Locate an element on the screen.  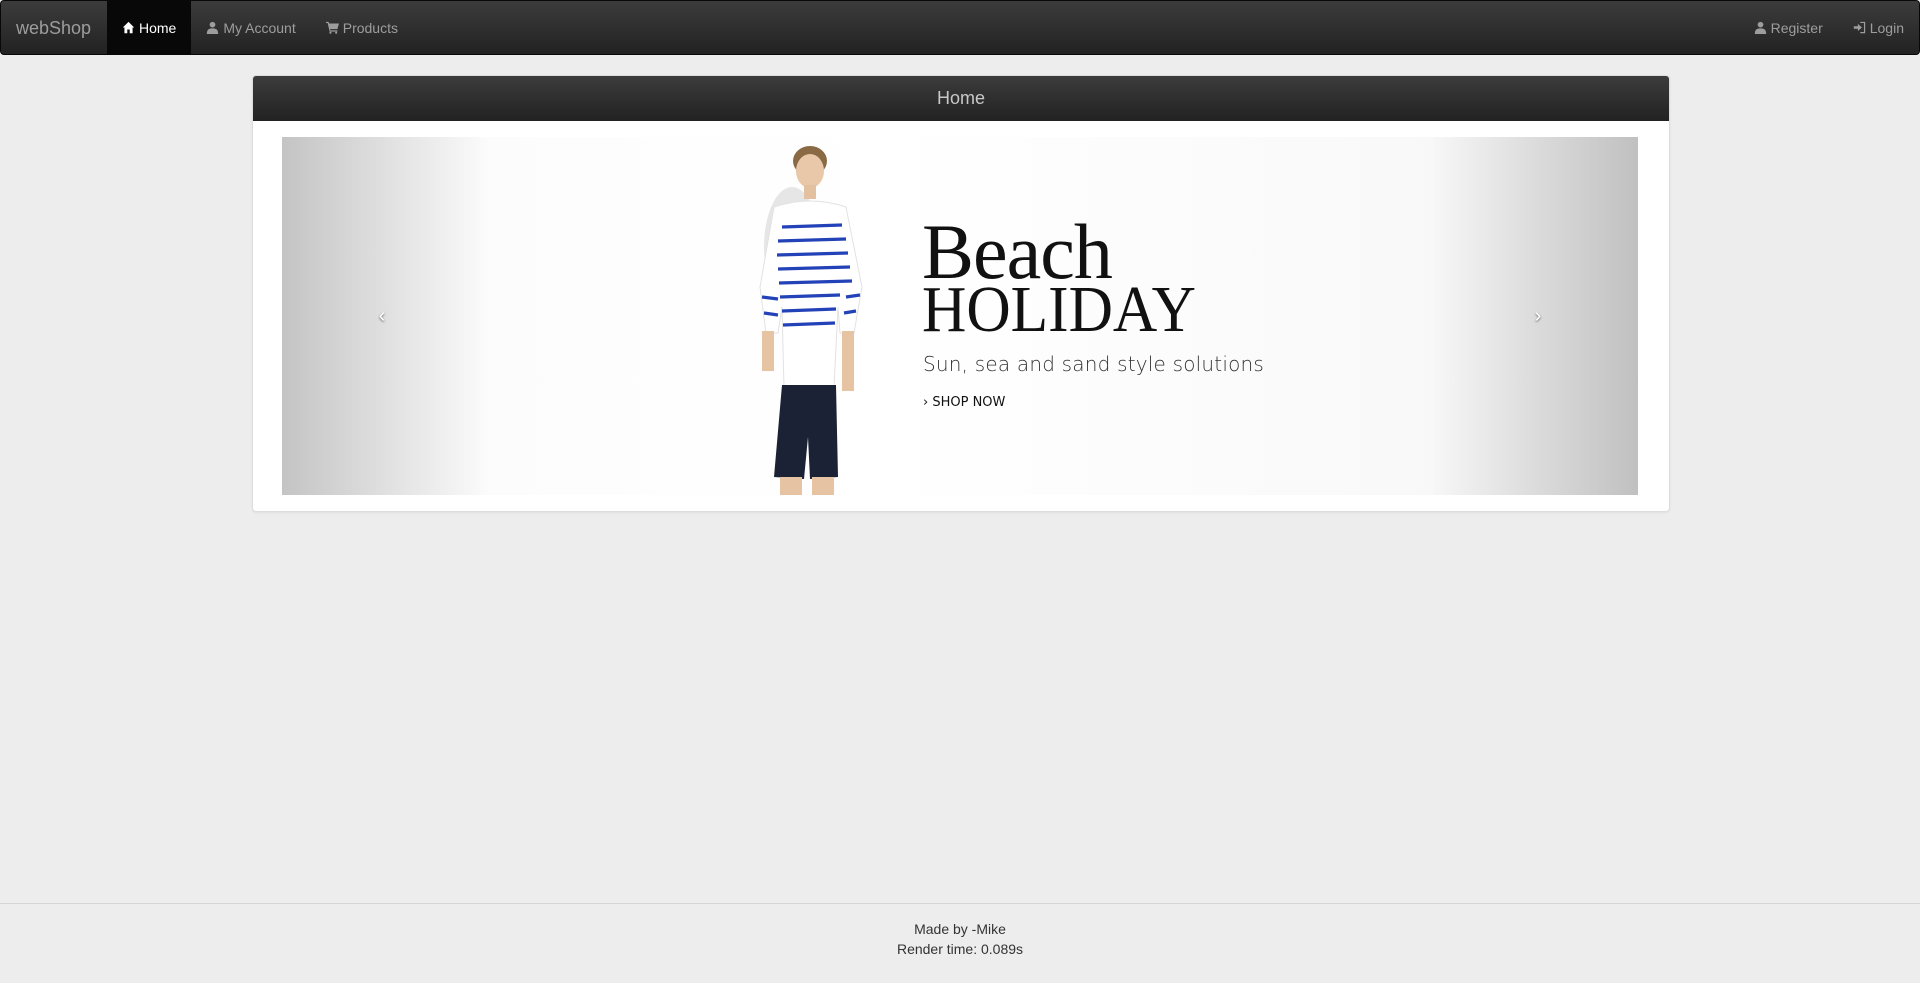
carousel-next-button: › is located at coordinates (1538, 316).